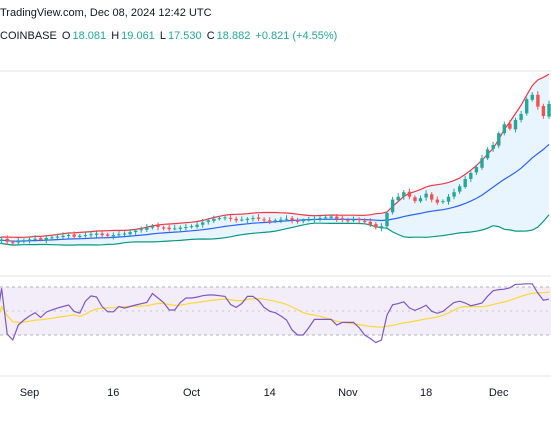 The width and height of the screenshot is (551, 431). What do you see at coordinates (113, 393) in the screenshot?
I see `time-axis-label: 16` at bounding box center [113, 393].